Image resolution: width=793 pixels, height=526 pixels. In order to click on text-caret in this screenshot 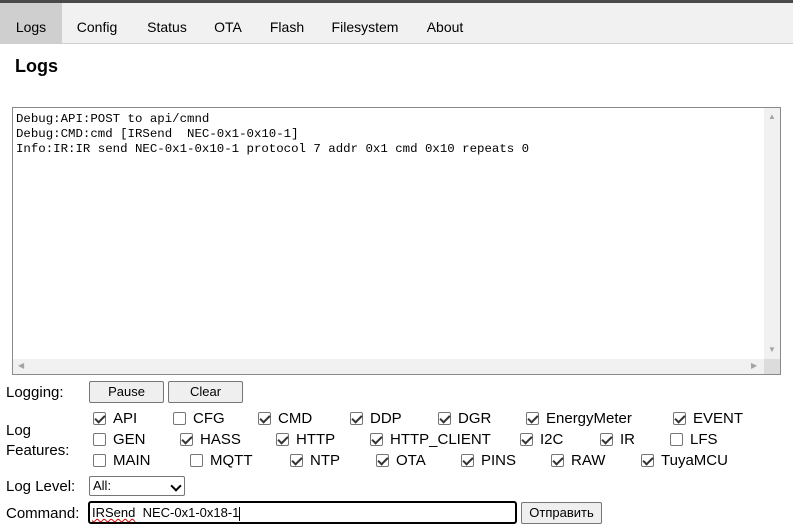, I will do `click(240, 513)`.